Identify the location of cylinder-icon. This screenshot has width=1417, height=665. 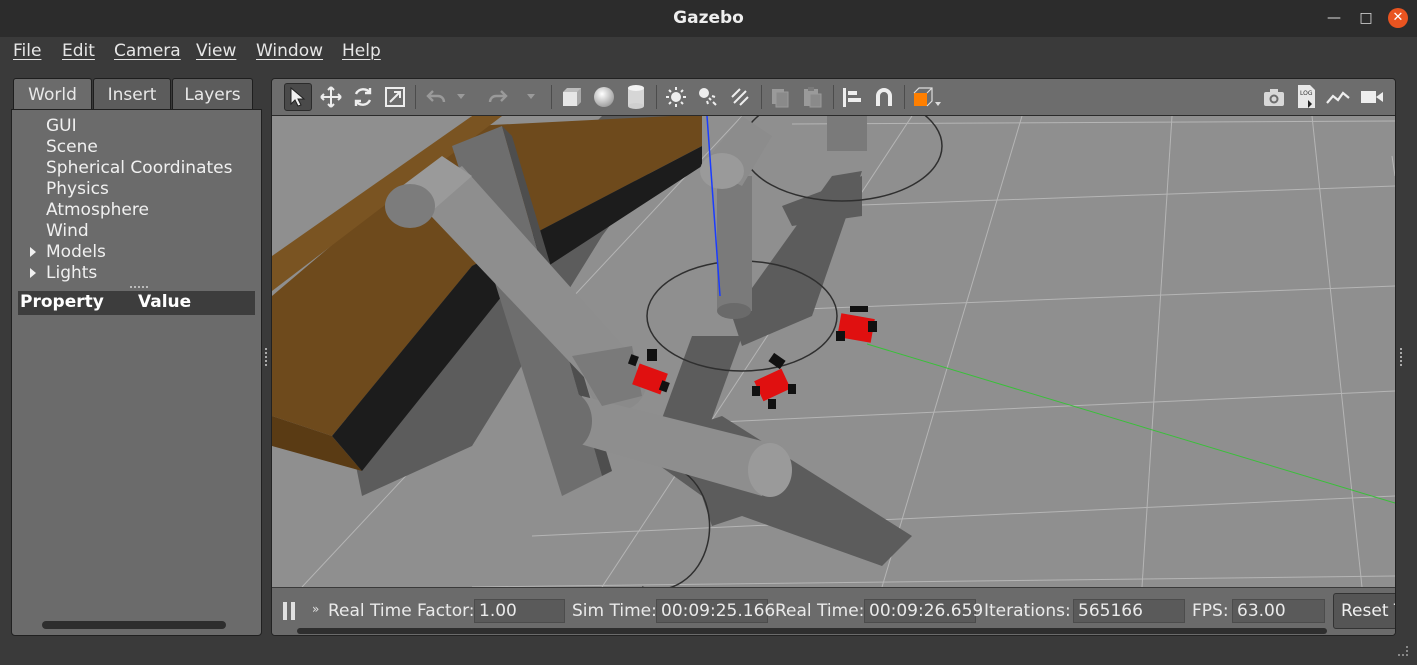
(636, 97).